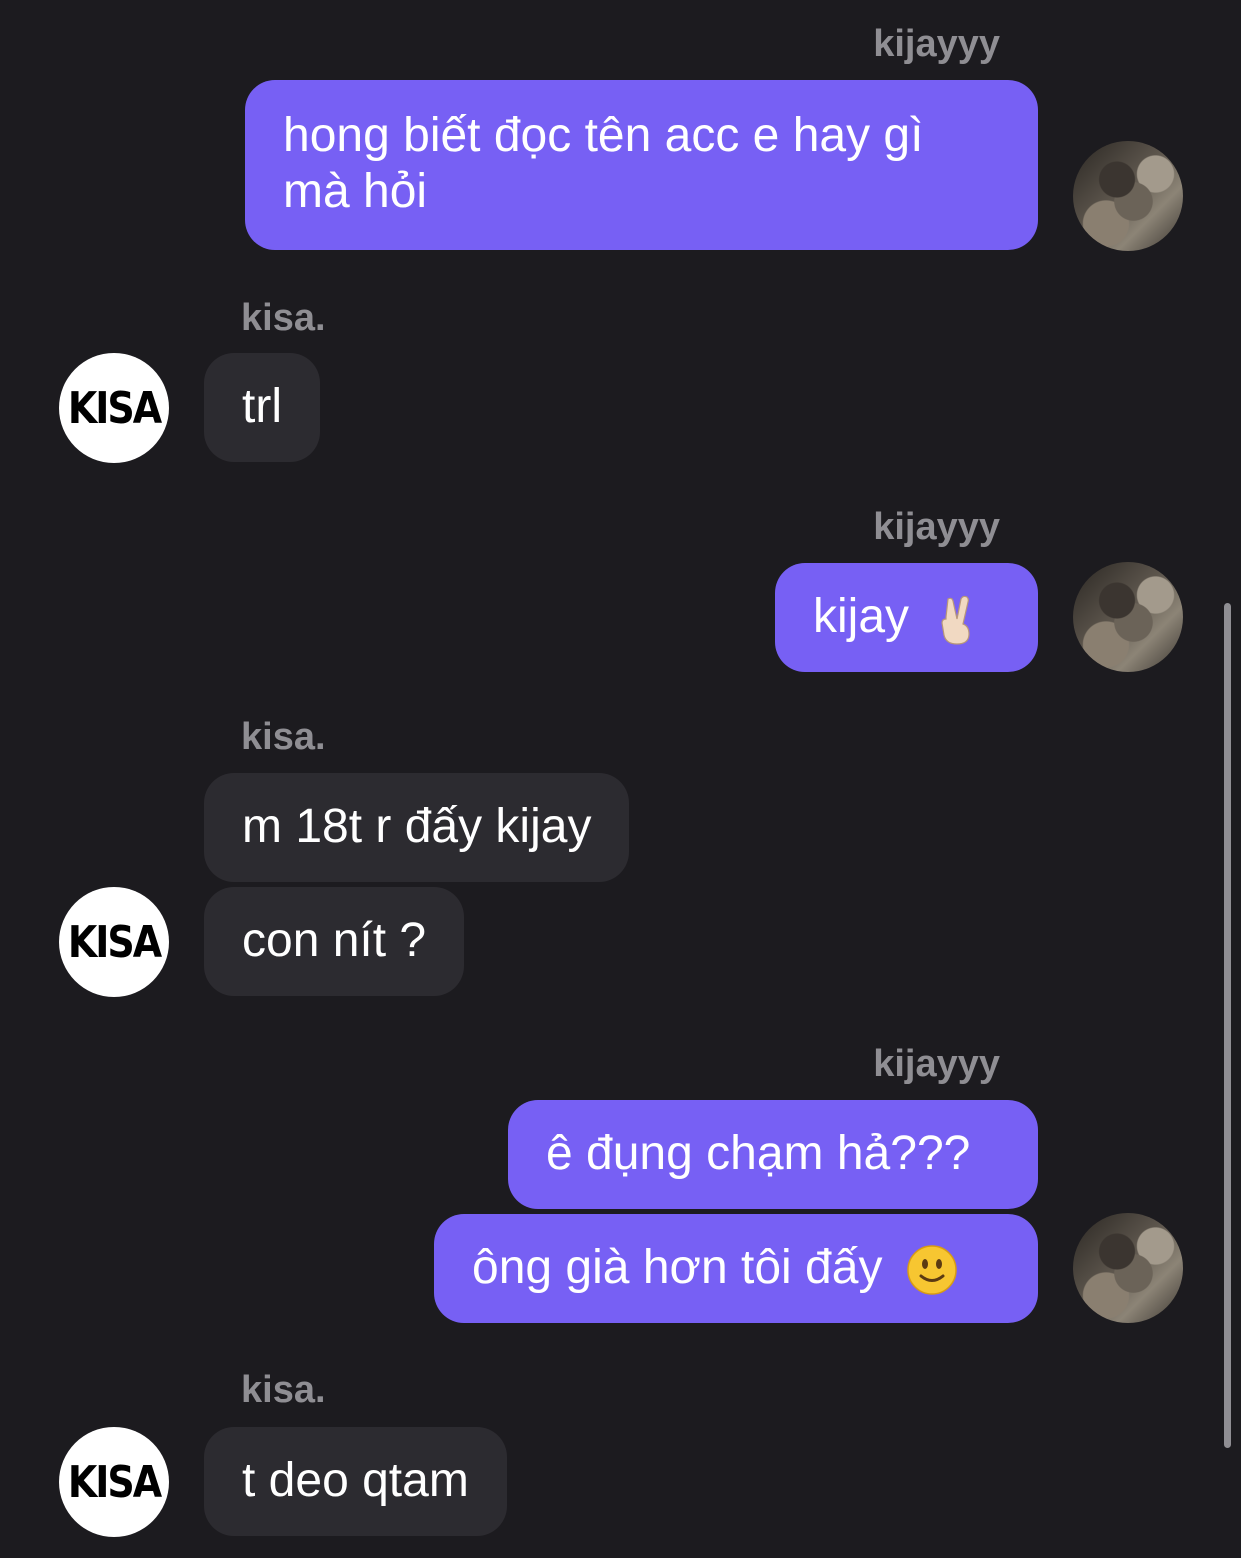  What do you see at coordinates (758, 1153) in the screenshot?
I see `message-text: ê đụng chạm hả???` at bounding box center [758, 1153].